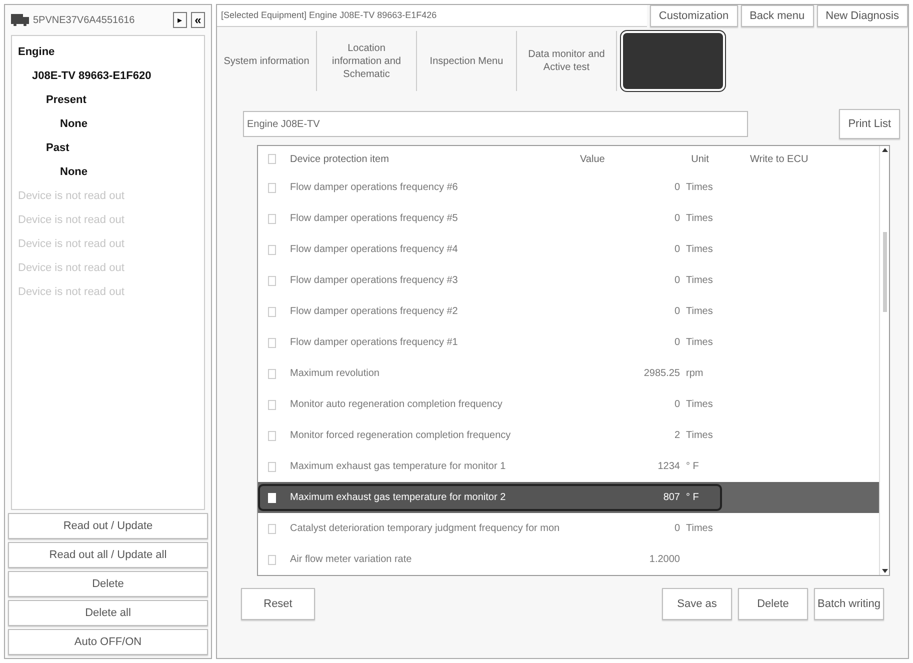 The image size is (913, 663). I want to click on table-row: Flow damper operations frequency #2 0 Times, so click(568, 311).